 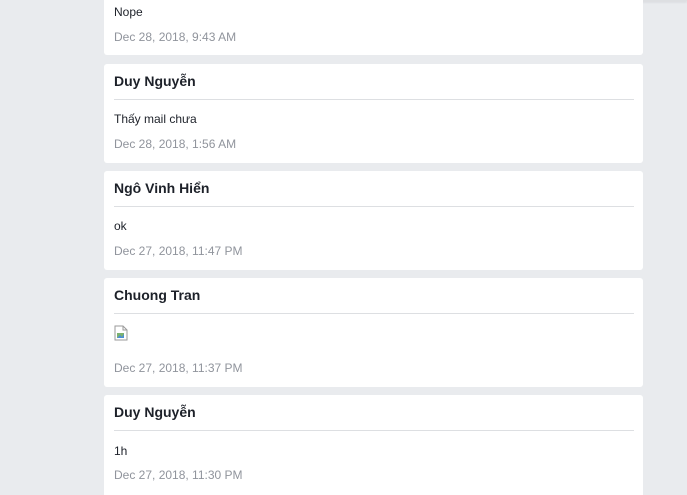 I want to click on message-text: ok, so click(x=120, y=226).